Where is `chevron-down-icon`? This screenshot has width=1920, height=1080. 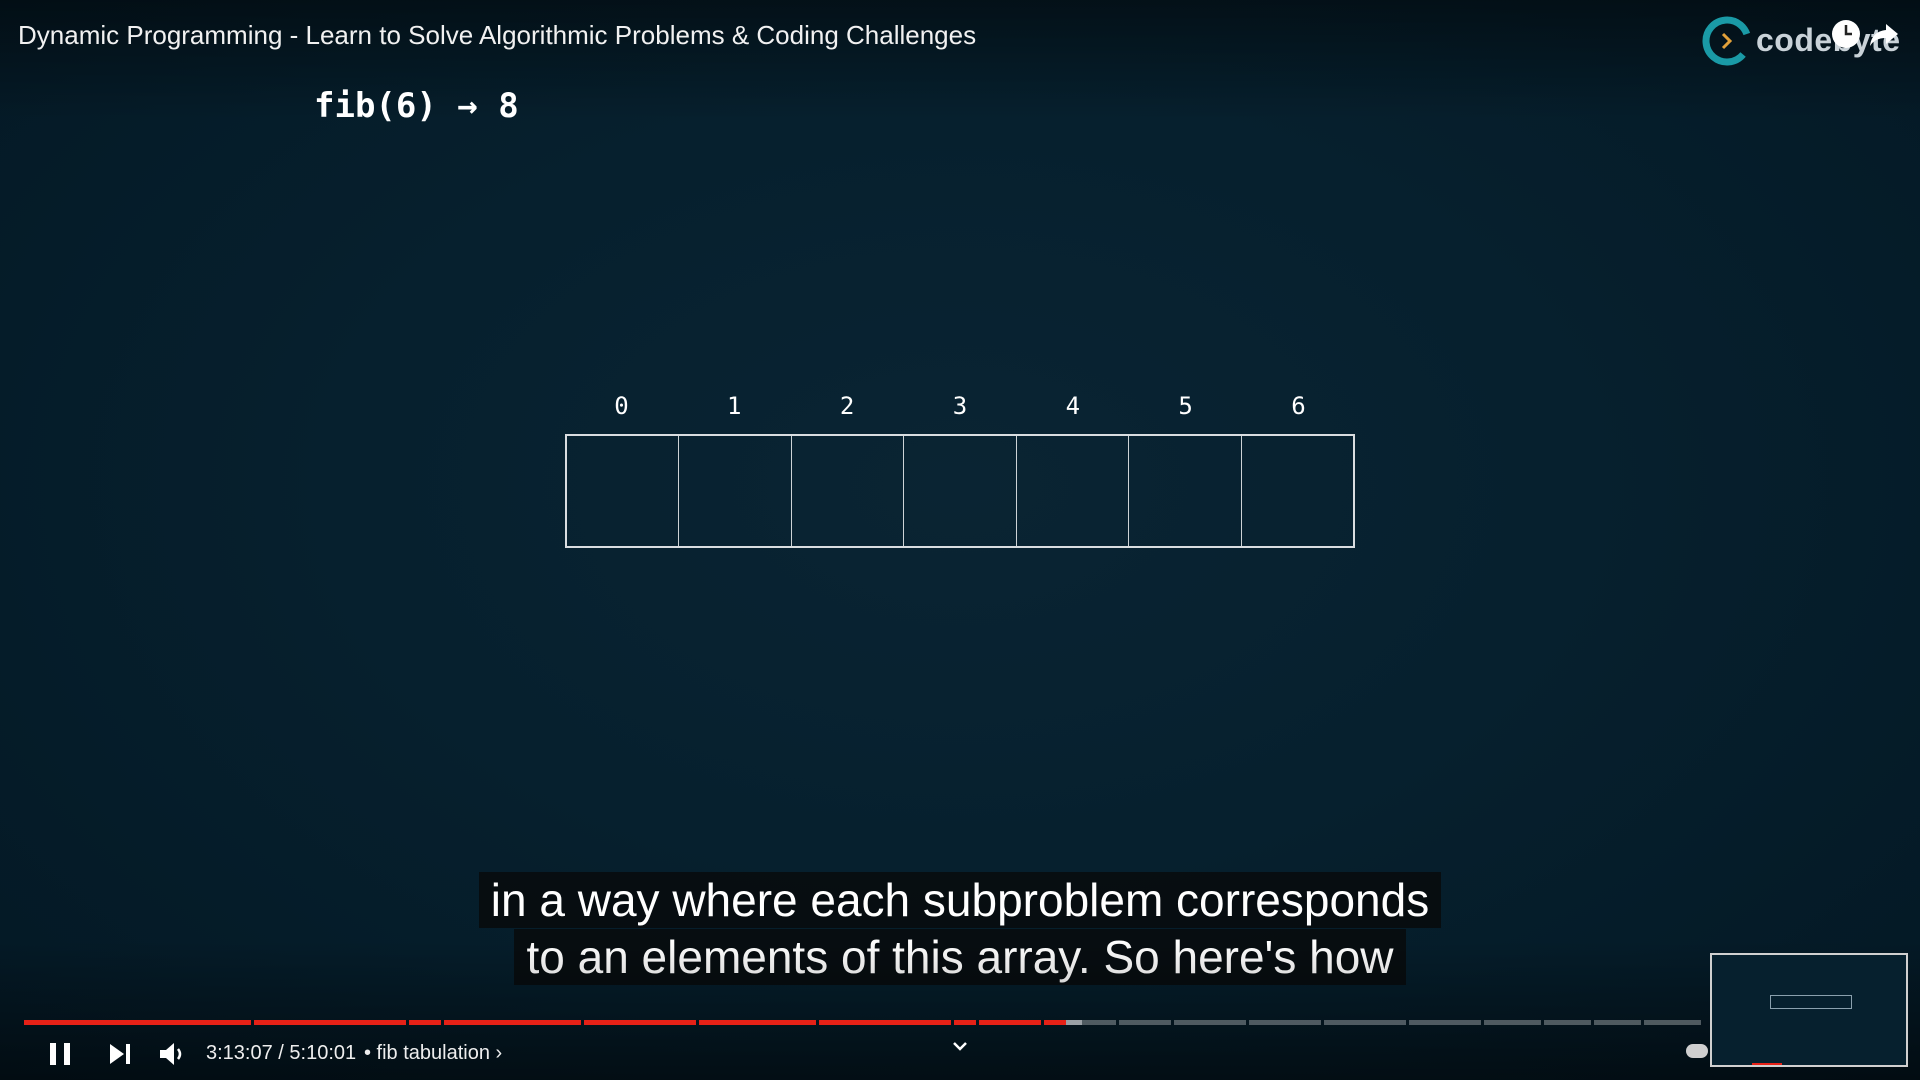
chevron-down-icon is located at coordinates (960, 1046).